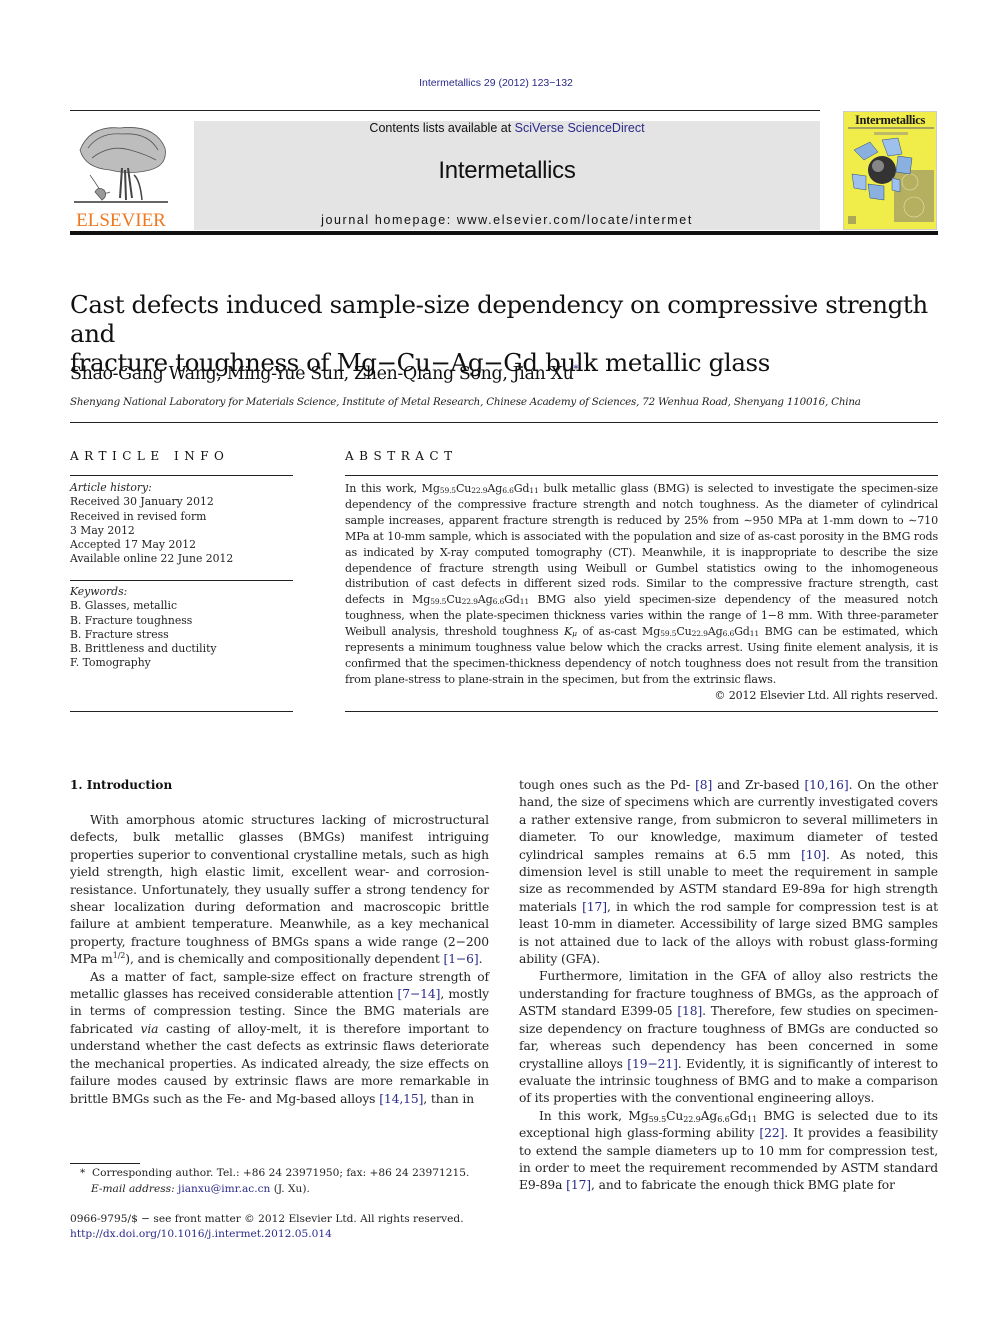  I want to click on reference-link: [10,16], so click(826, 785).